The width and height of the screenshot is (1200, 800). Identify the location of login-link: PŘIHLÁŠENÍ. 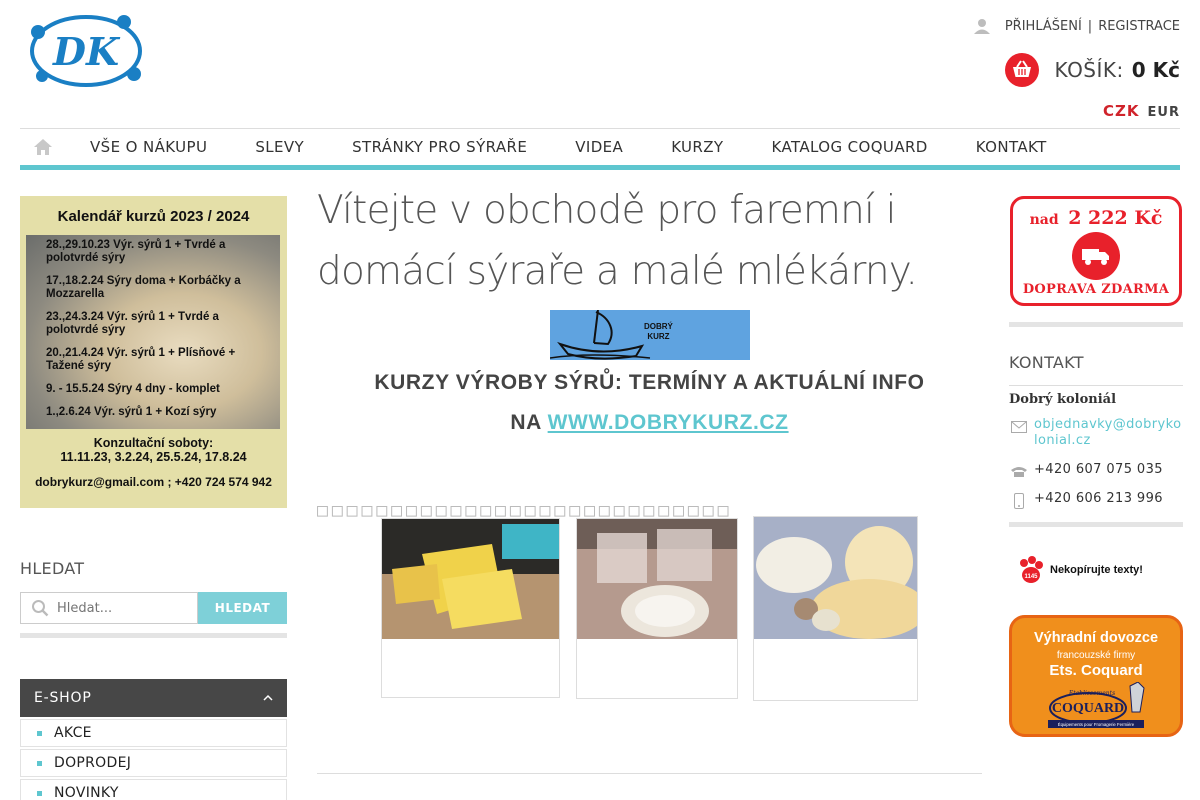
(1043, 26).